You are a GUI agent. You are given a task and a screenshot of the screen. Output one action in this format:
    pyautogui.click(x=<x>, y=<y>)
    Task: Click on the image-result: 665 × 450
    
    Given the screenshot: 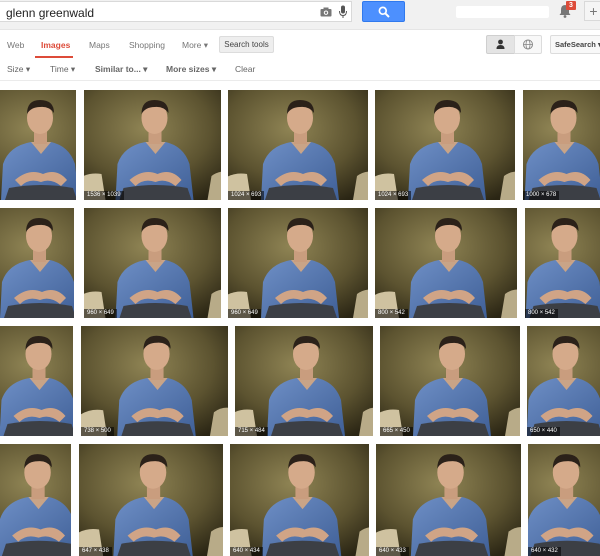 What is the action you would take?
    pyautogui.click(x=450, y=381)
    